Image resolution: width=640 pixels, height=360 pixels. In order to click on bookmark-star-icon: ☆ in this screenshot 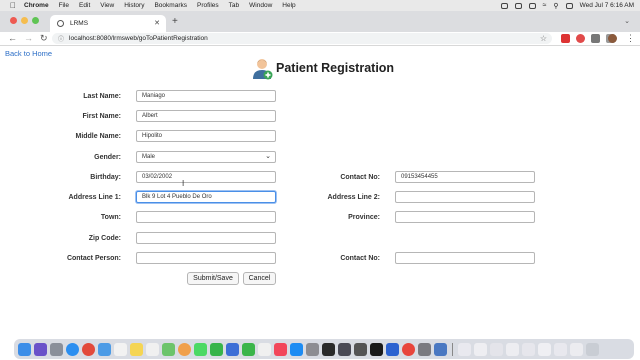, I will do `click(543, 38)`.